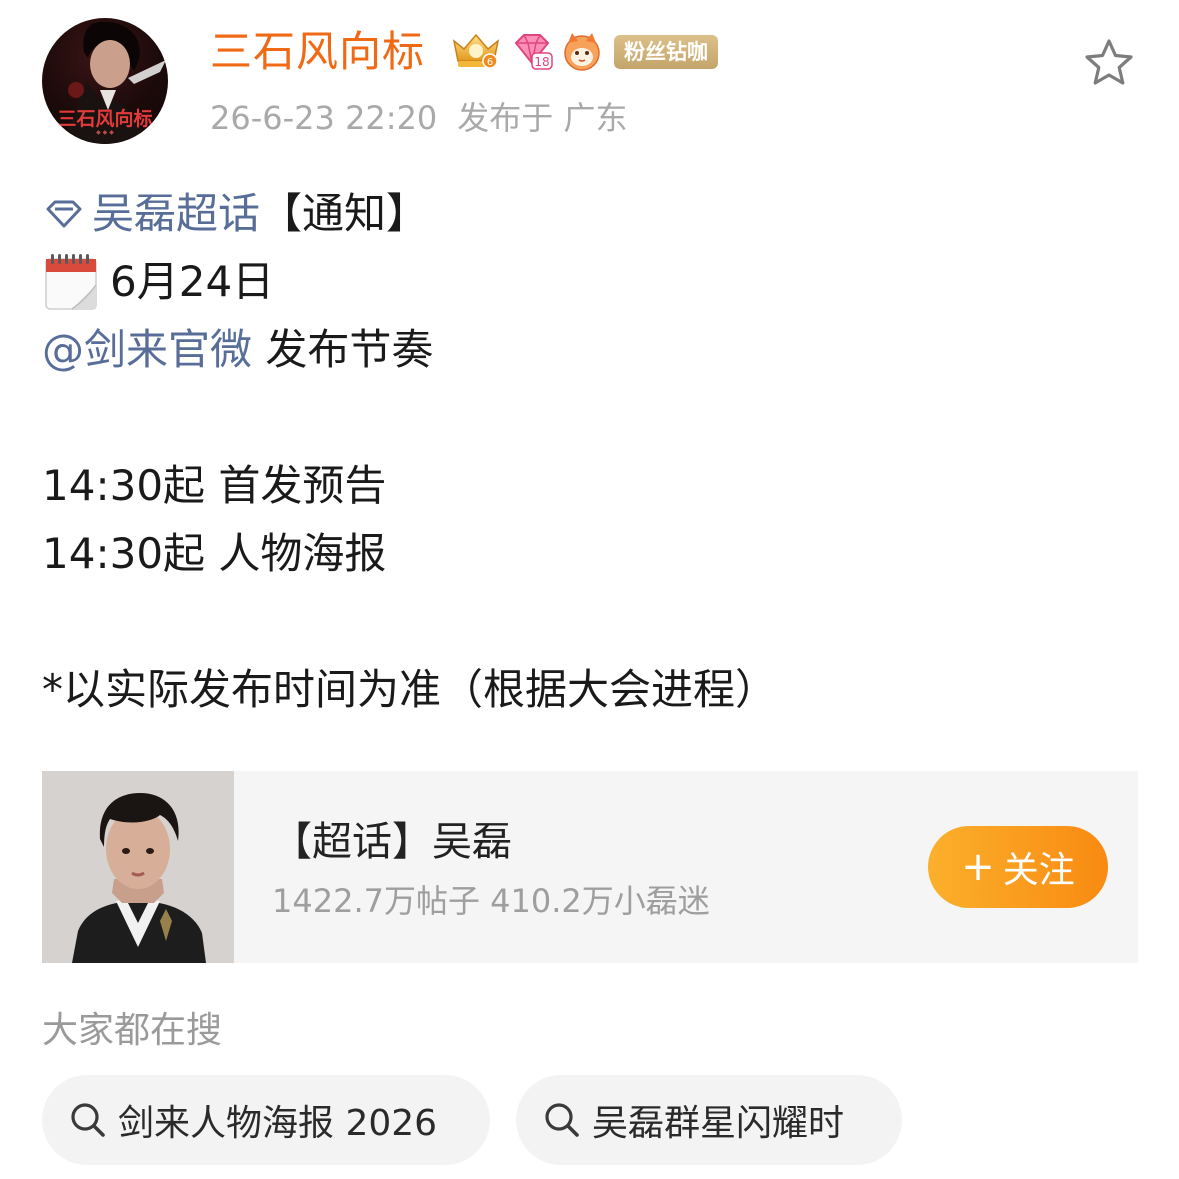  What do you see at coordinates (105, 81) in the screenshot?
I see `author-avatar: 三石风向标 ◆ ◆ ◆` at bounding box center [105, 81].